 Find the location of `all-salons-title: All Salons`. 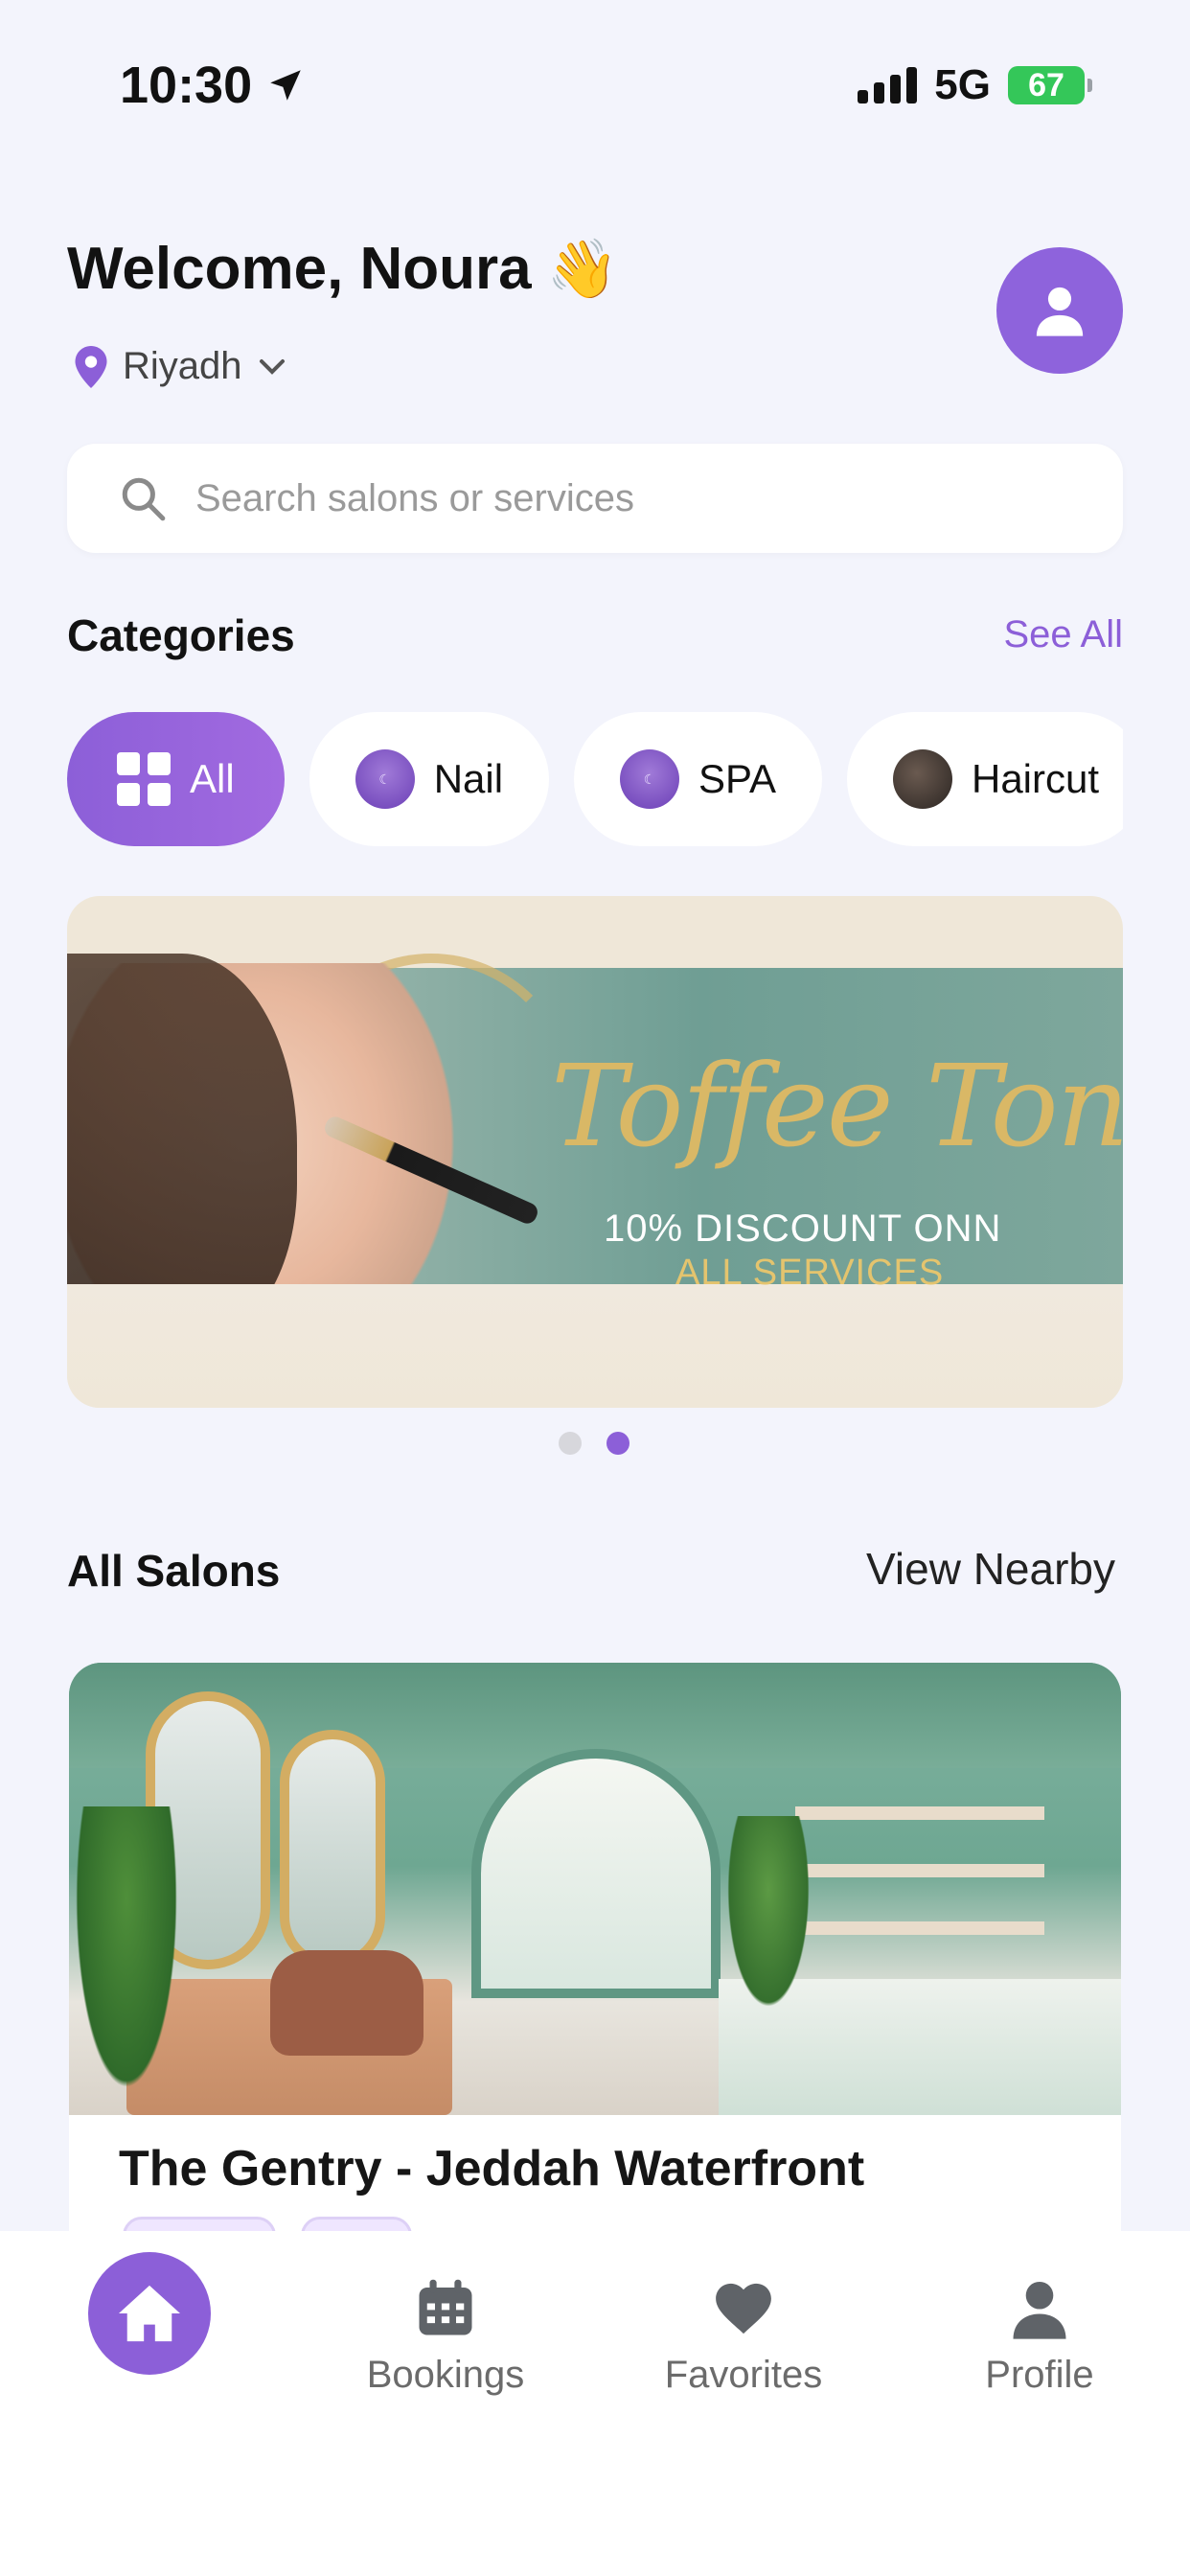

all-salons-title: All Salons is located at coordinates (174, 1571).